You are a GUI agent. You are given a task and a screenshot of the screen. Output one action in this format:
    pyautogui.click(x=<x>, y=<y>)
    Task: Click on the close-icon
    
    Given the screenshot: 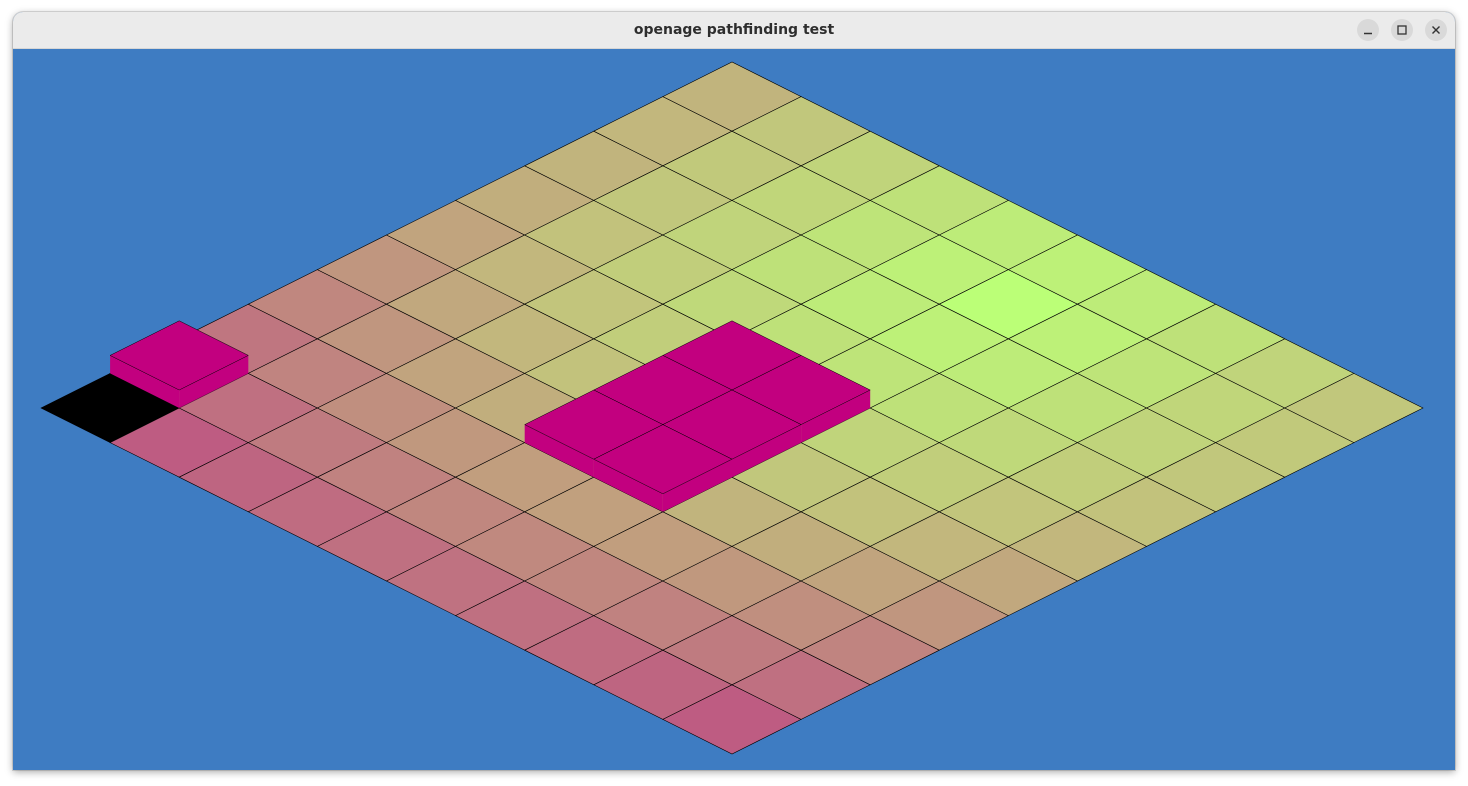 What is the action you would take?
    pyautogui.click(x=1436, y=30)
    